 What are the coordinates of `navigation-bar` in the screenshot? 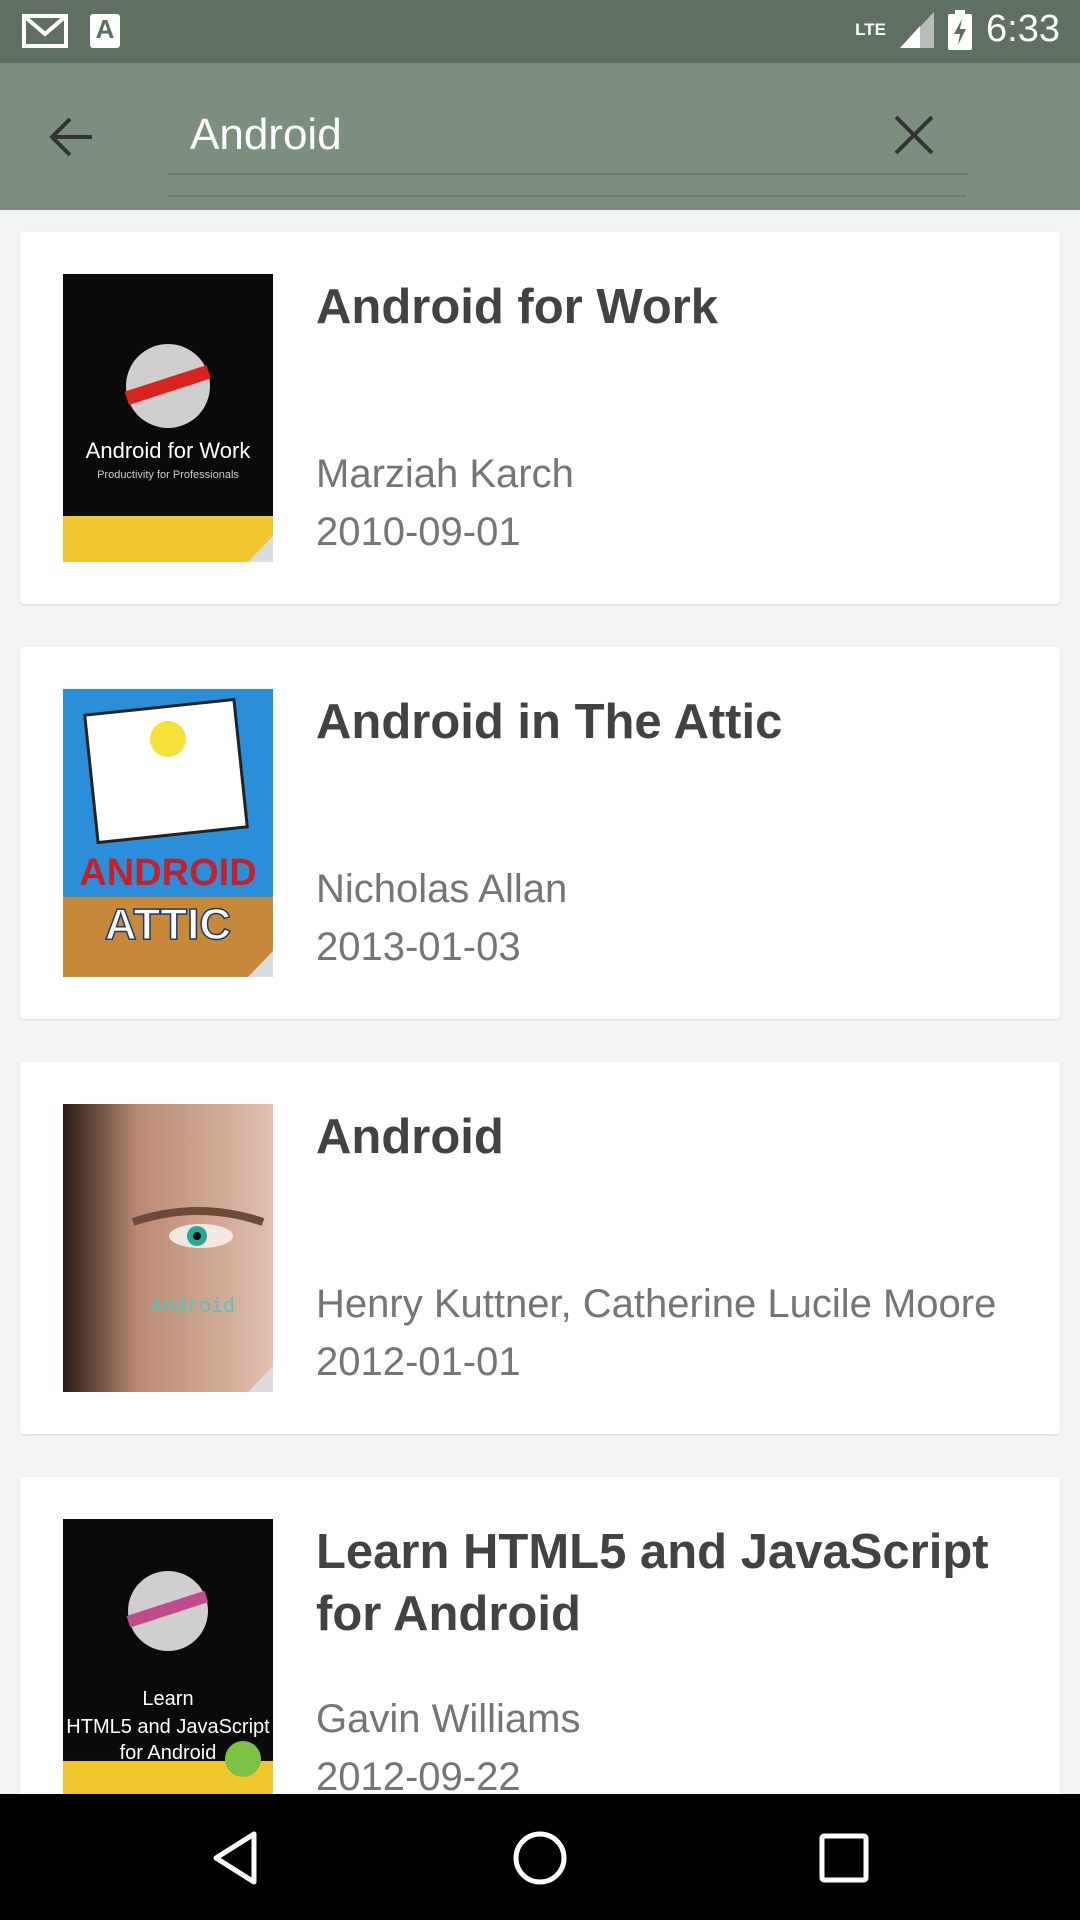 It's located at (540, 1857).